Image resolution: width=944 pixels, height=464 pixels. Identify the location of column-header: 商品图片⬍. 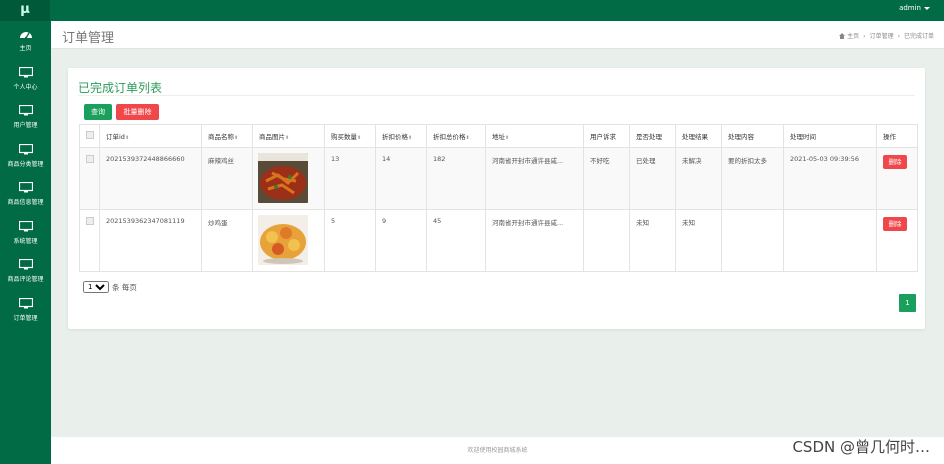
(288, 136).